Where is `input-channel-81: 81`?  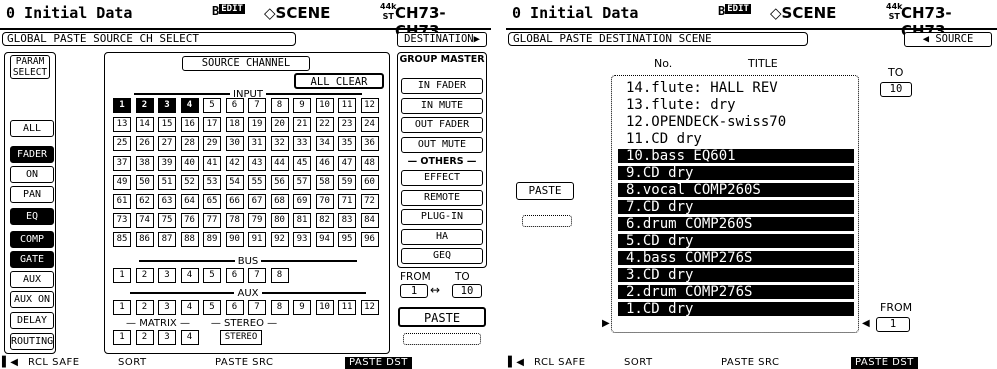 input-channel-81: 81 is located at coordinates (302, 221).